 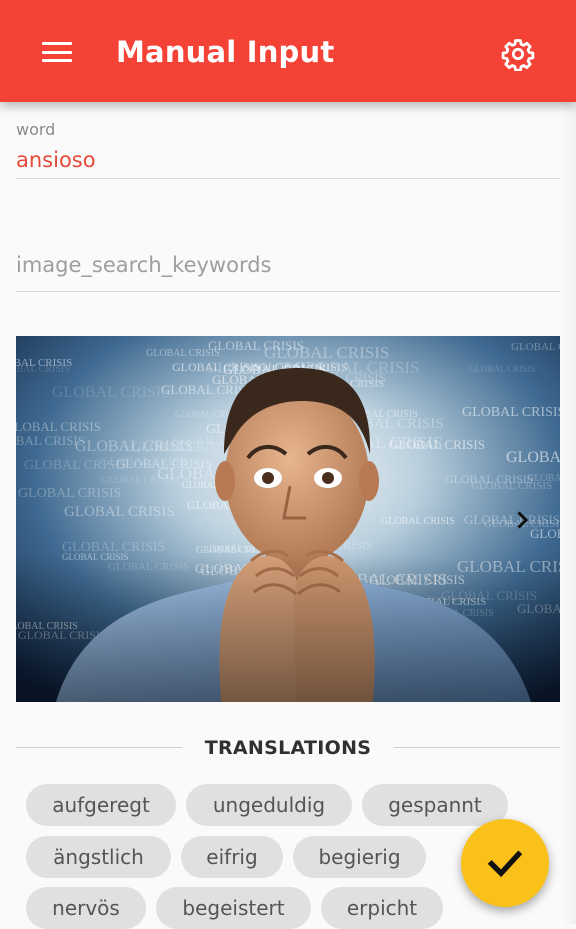 What do you see at coordinates (36, 129) in the screenshot?
I see `word-field-label: word` at bounding box center [36, 129].